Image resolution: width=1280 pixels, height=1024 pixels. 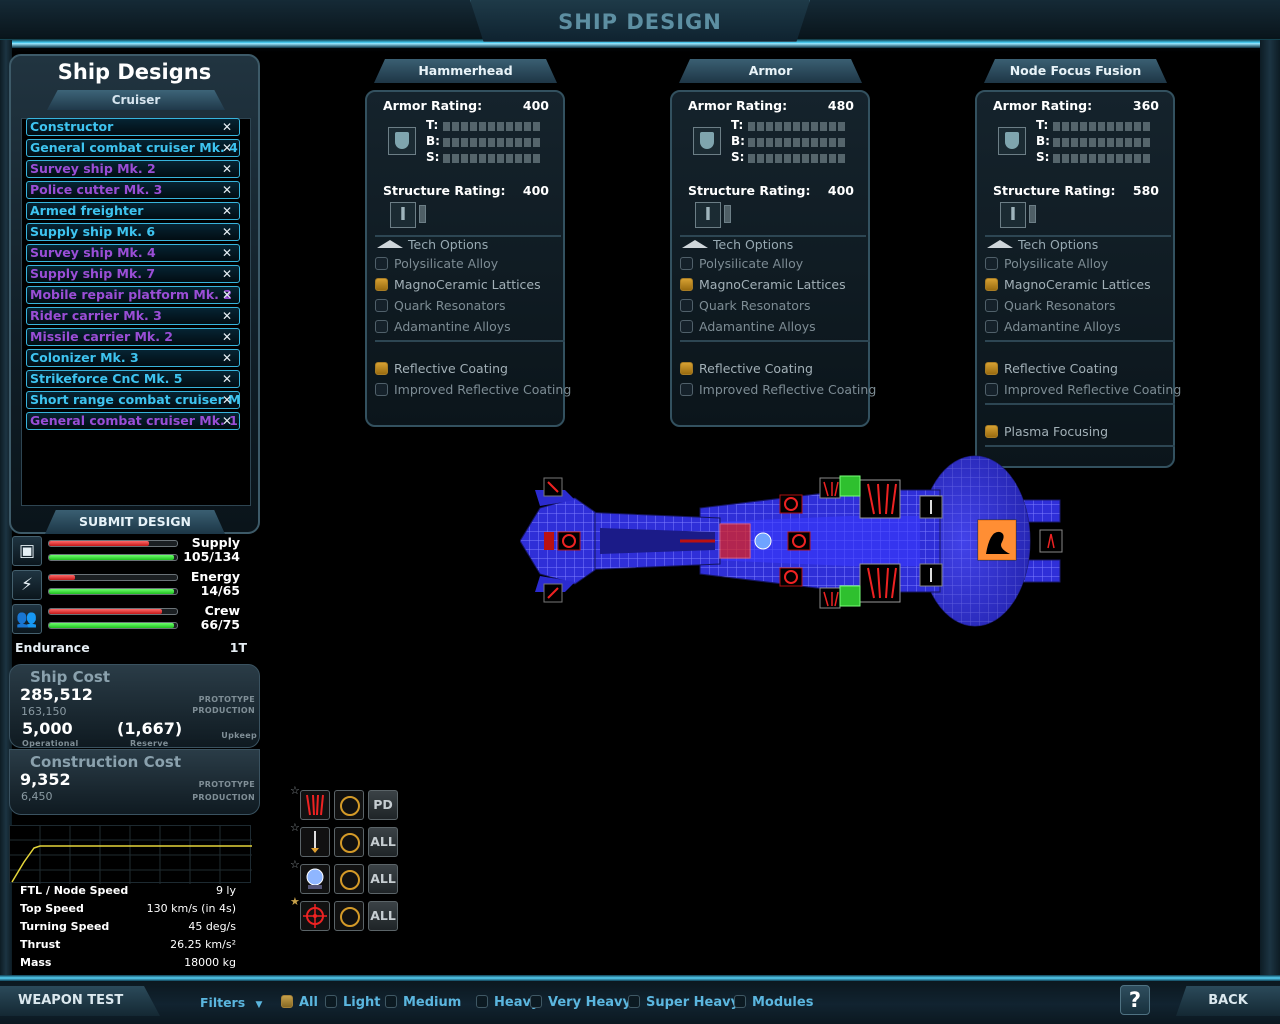 What do you see at coordinates (133, 211) in the screenshot?
I see `design-list-item: Armed freighter` at bounding box center [133, 211].